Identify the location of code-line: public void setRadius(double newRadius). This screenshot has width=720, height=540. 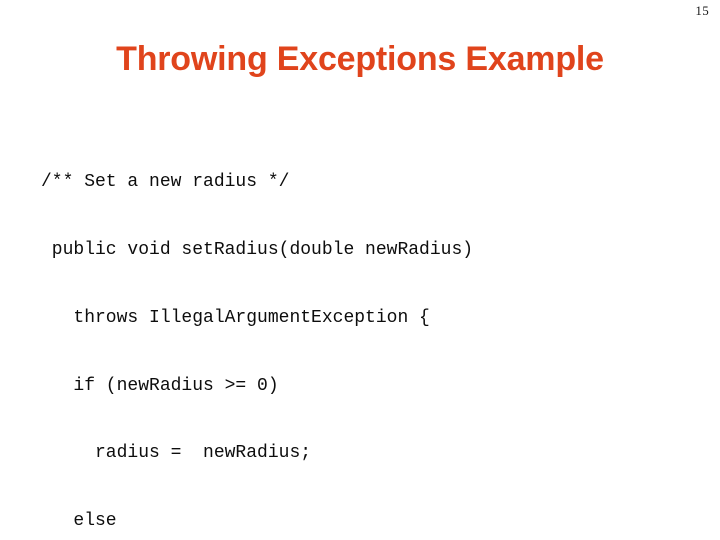
(257, 249).